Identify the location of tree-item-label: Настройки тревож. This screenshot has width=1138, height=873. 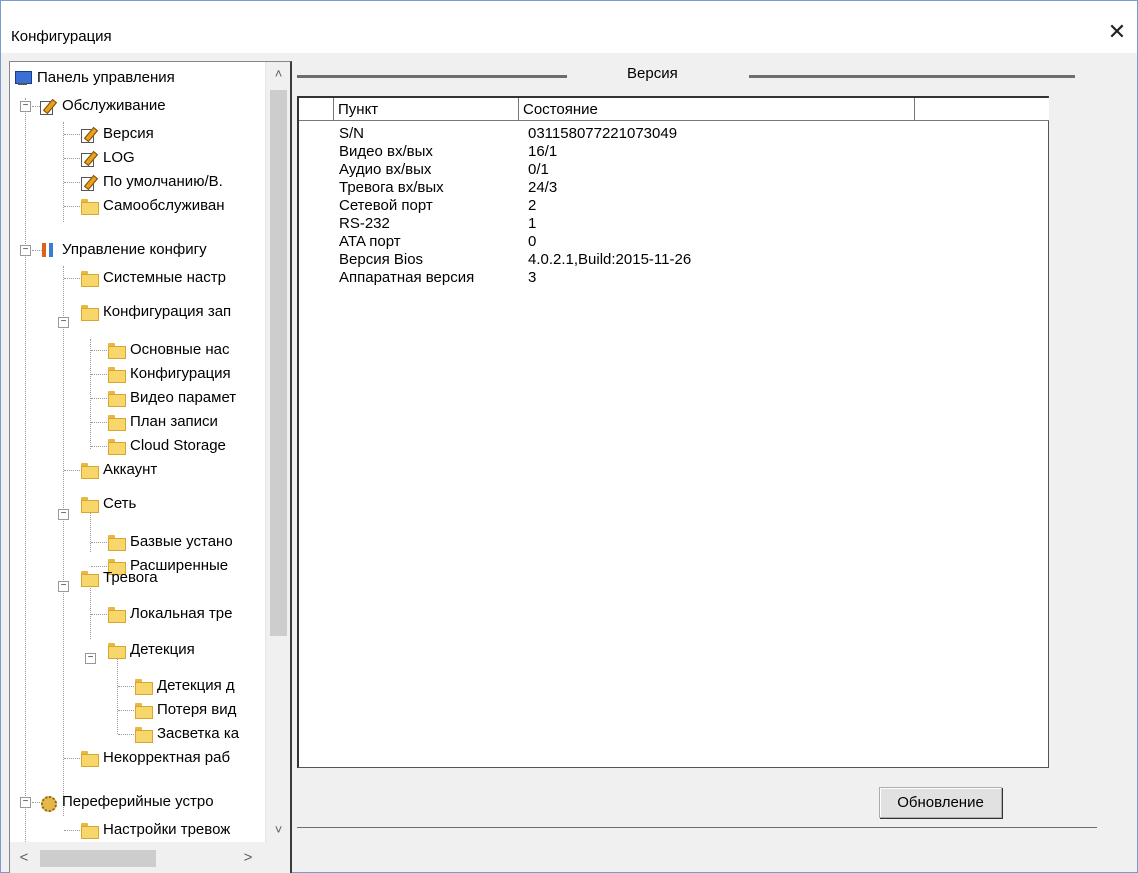
(167, 829).